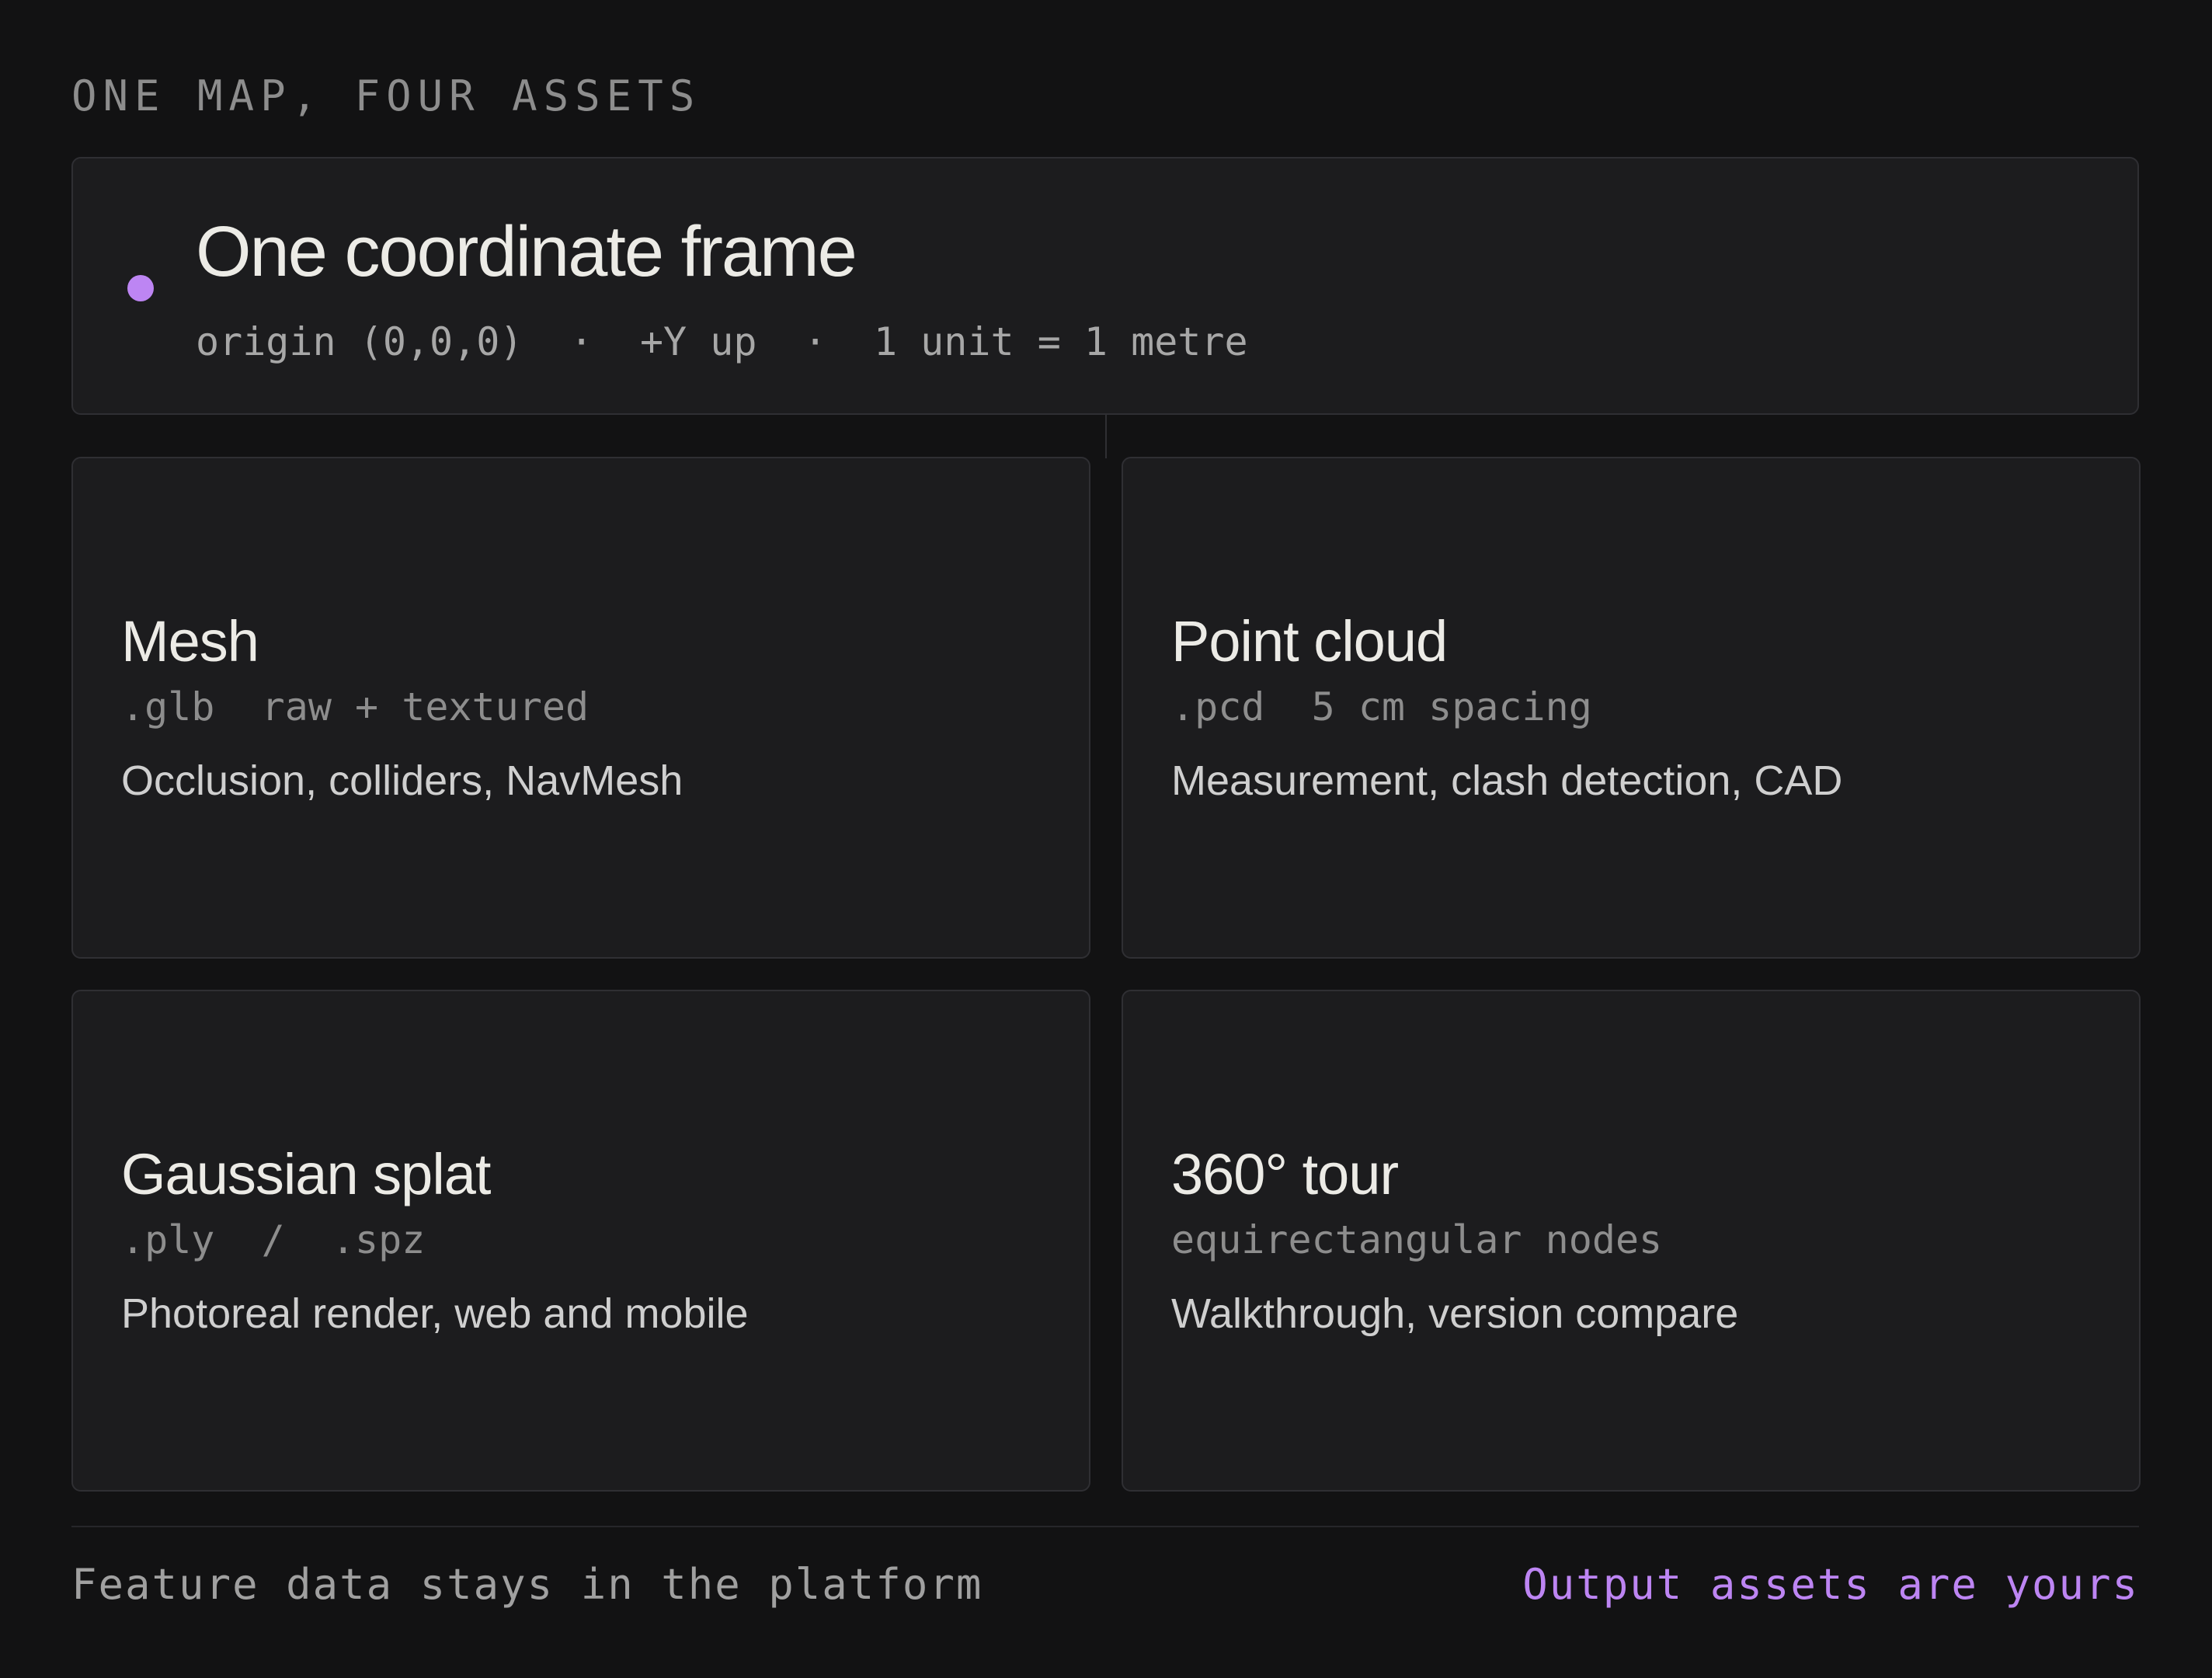 The width and height of the screenshot is (2212, 1678). I want to click on frame-dot-icon, so click(140, 288).